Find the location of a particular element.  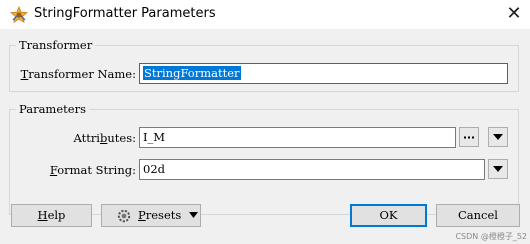

gear-icon is located at coordinates (124, 216).